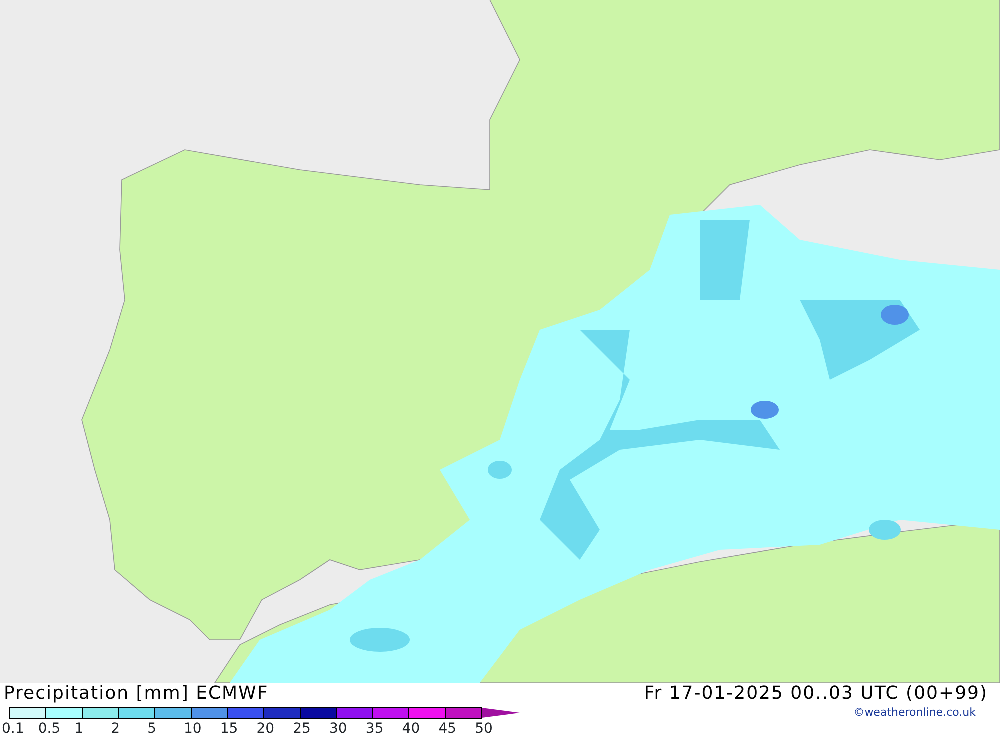 The width and height of the screenshot is (1000, 733). I want to click on scale-label: 10, so click(193, 727).